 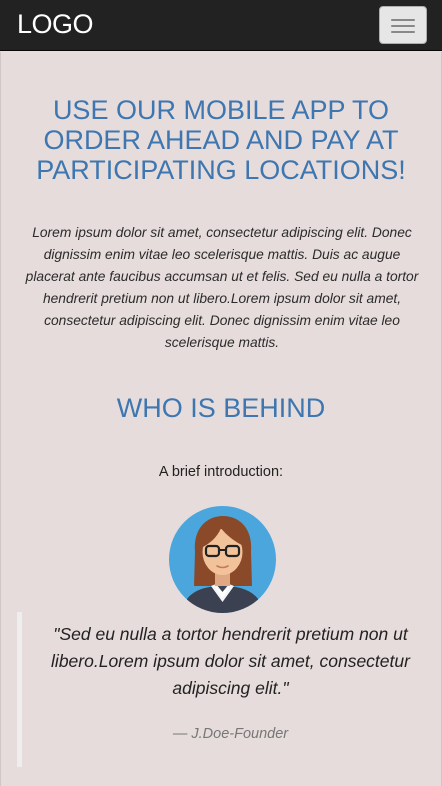 What do you see at coordinates (221, 25) in the screenshot?
I see `top-navbar: LOGO` at bounding box center [221, 25].